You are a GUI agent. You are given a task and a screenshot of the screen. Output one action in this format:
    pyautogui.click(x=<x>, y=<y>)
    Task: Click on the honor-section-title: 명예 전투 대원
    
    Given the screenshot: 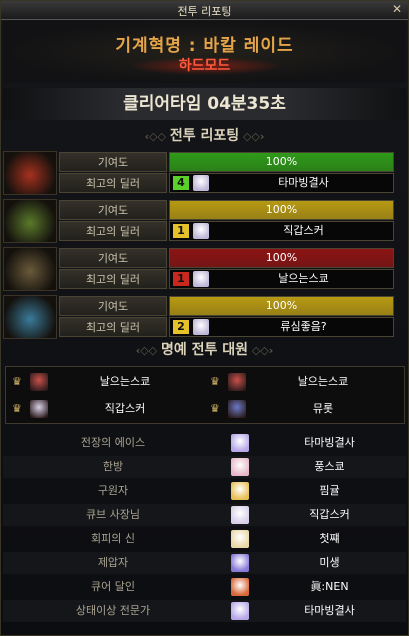 What is the action you would take?
    pyautogui.click(x=204, y=350)
    